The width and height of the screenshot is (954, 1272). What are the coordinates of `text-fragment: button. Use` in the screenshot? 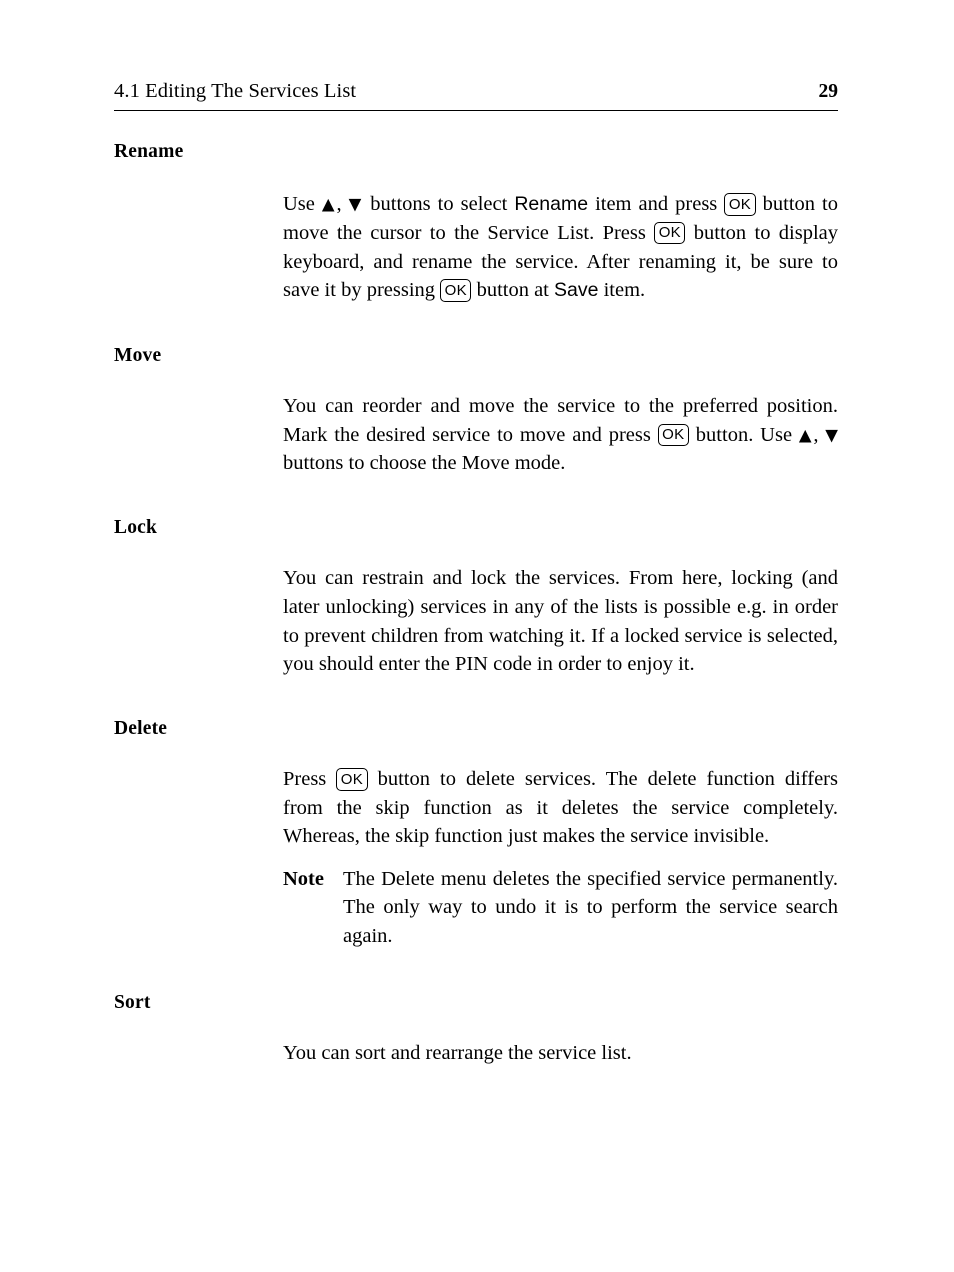 It's located at (743, 434).